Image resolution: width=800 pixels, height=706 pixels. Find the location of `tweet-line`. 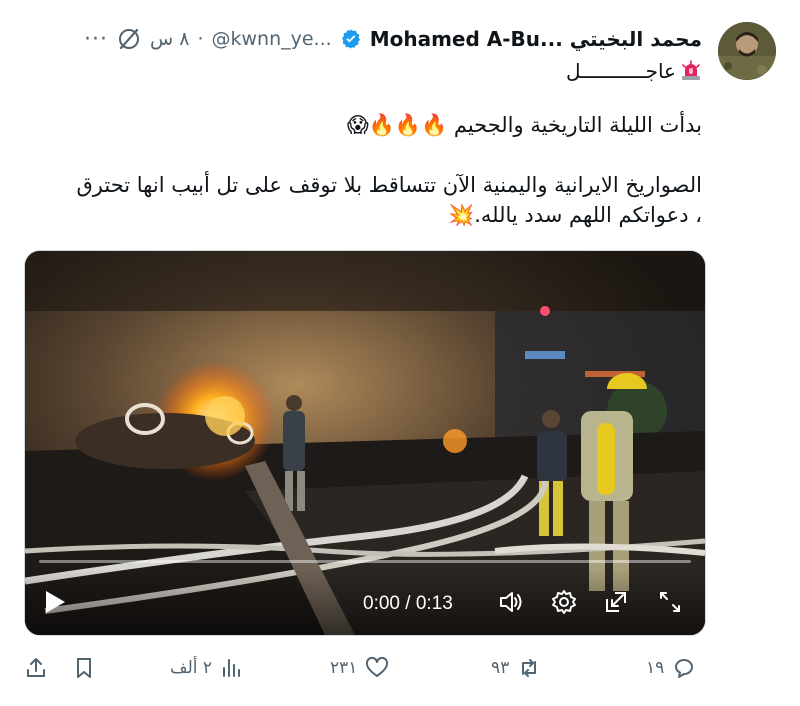

tweet-line is located at coordinates (366, 155).